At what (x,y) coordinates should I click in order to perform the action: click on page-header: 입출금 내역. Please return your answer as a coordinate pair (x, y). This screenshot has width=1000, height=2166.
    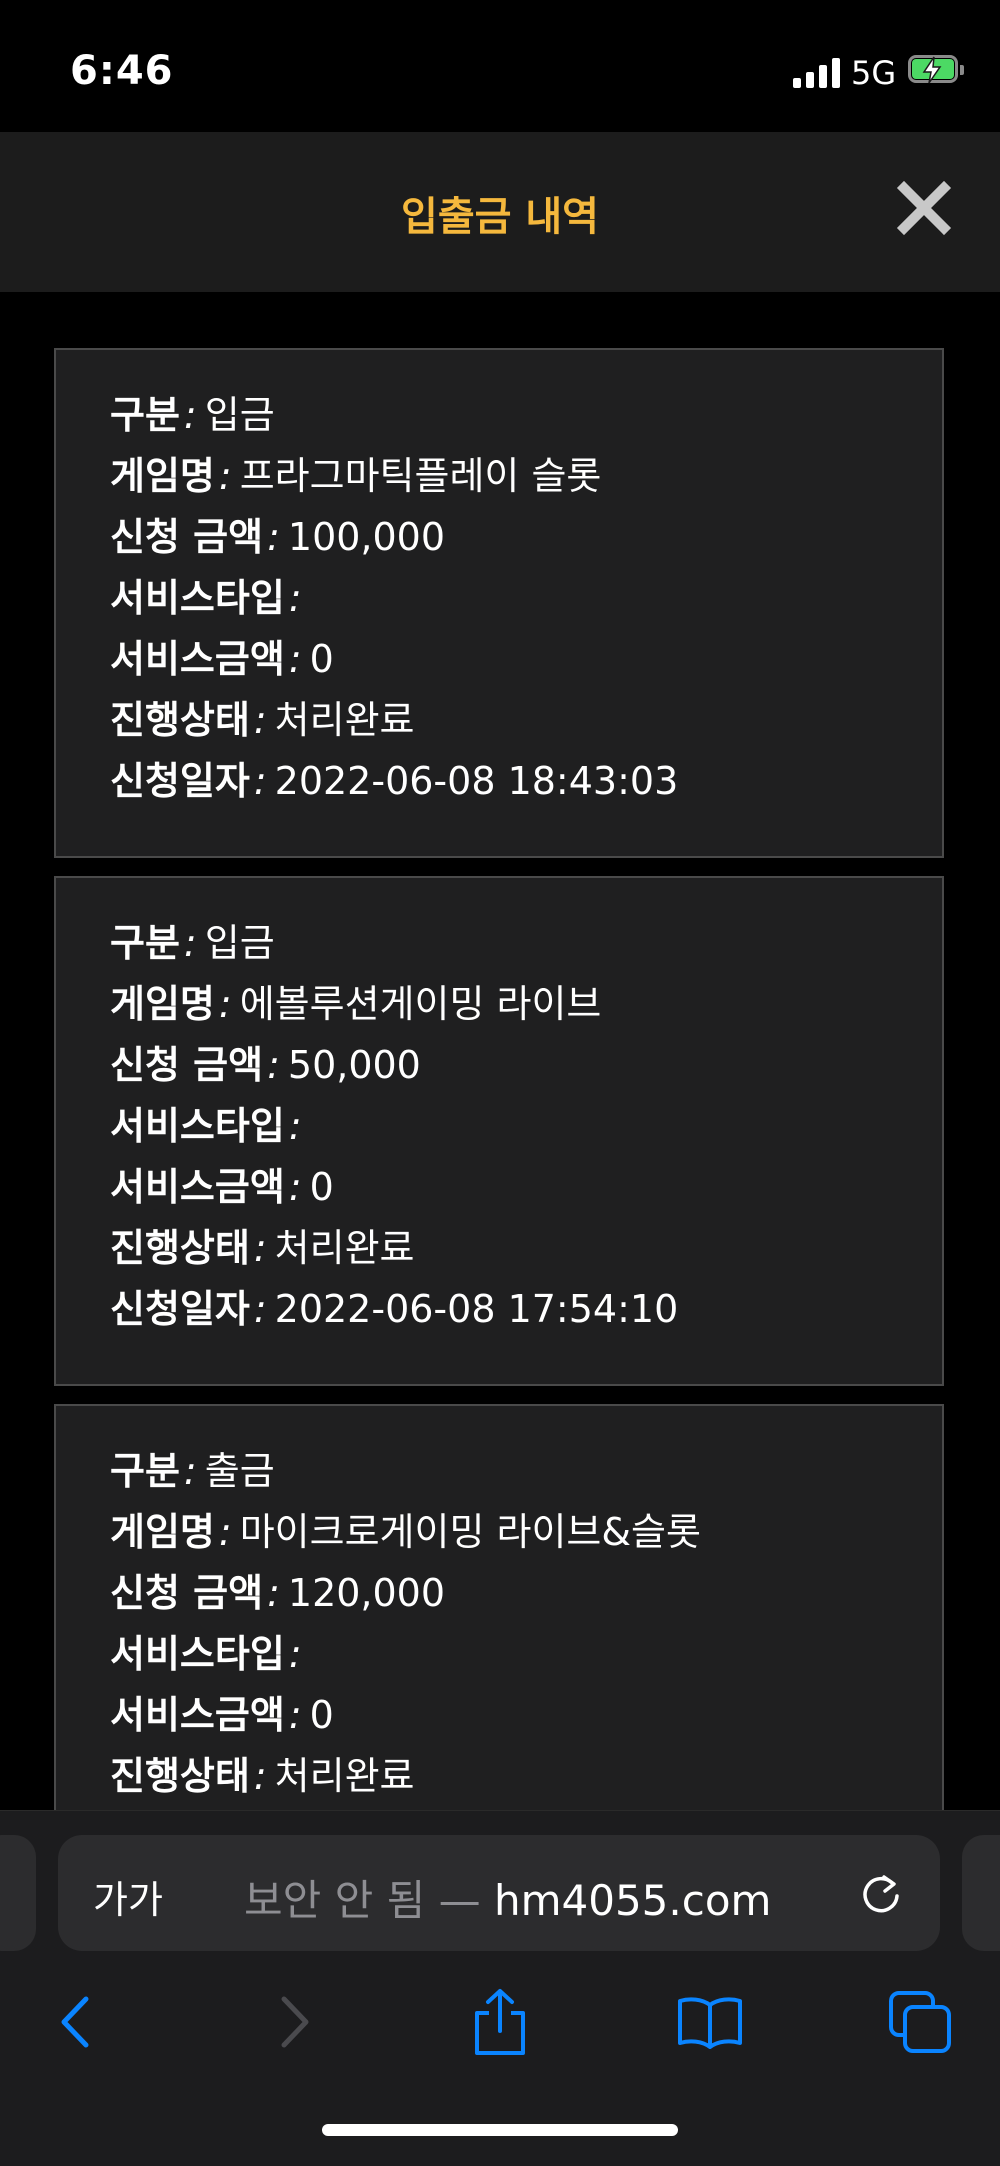
    Looking at the image, I should click on (500, 212).